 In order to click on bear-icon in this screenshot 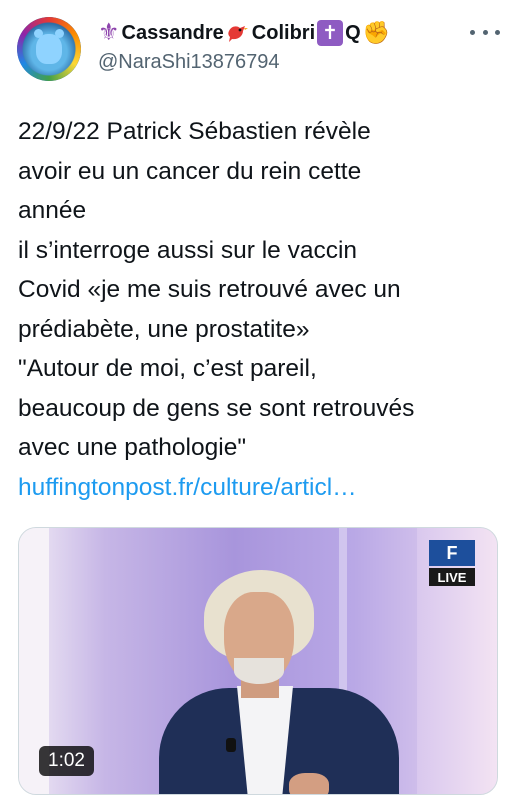, I will do `click(49, 46)`.